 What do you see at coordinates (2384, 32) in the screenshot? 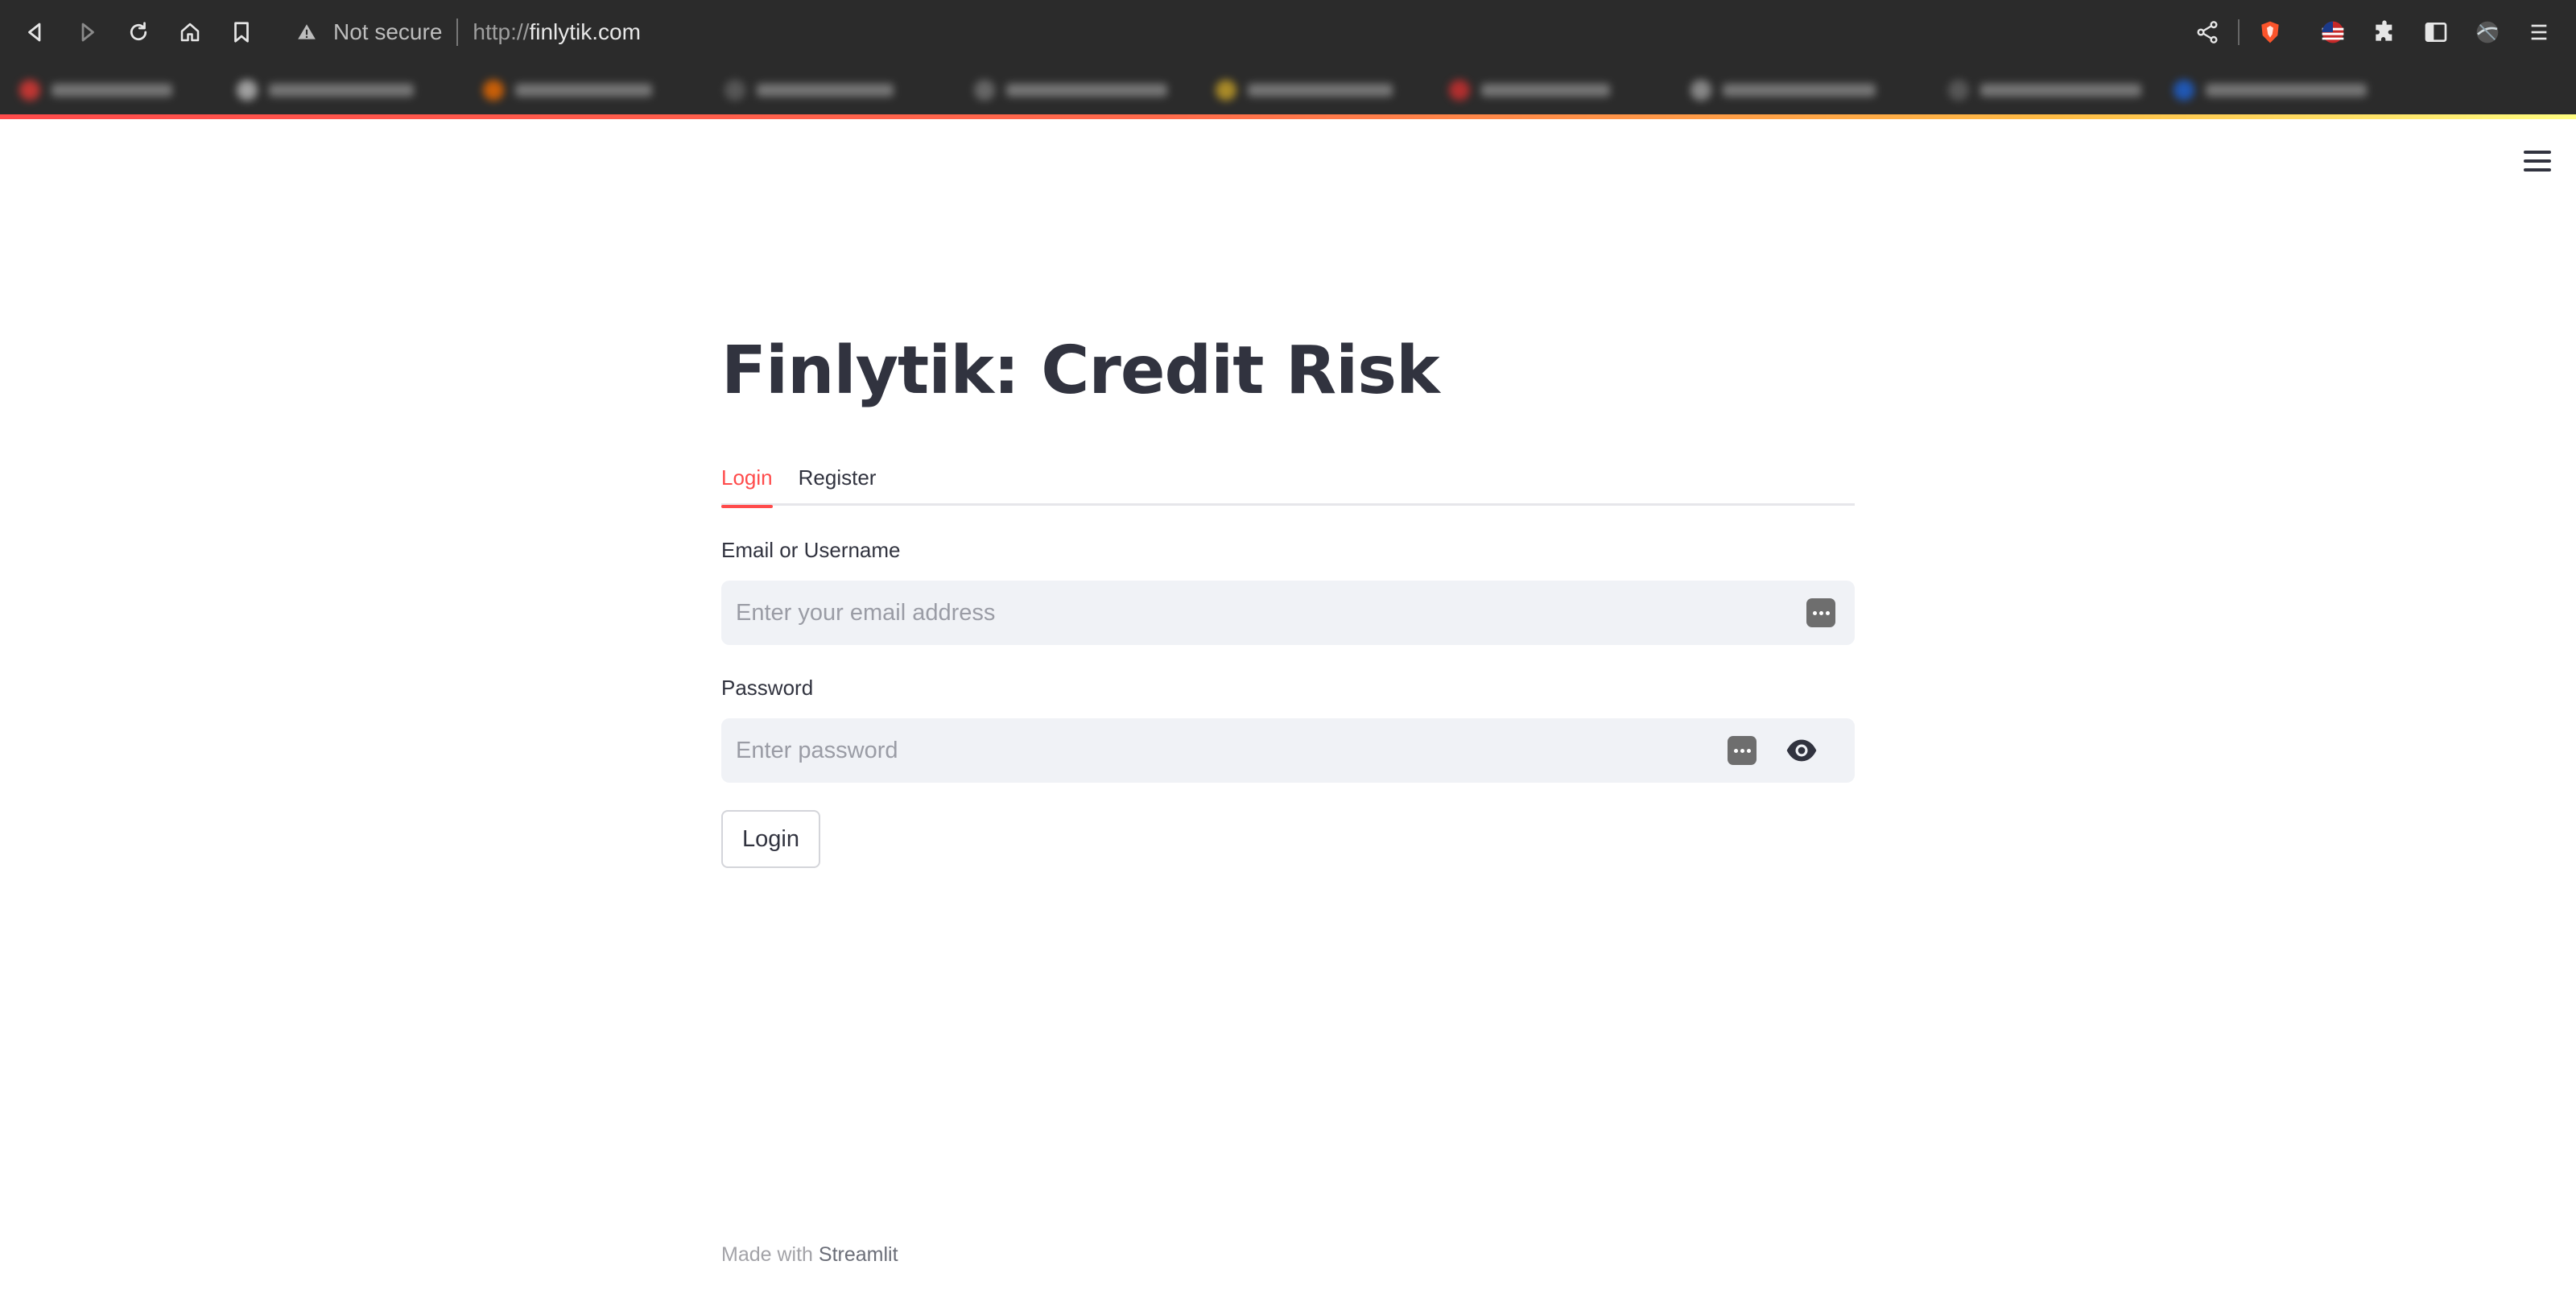
I see `puzzle-icon` at bounding box center [2384, 32].